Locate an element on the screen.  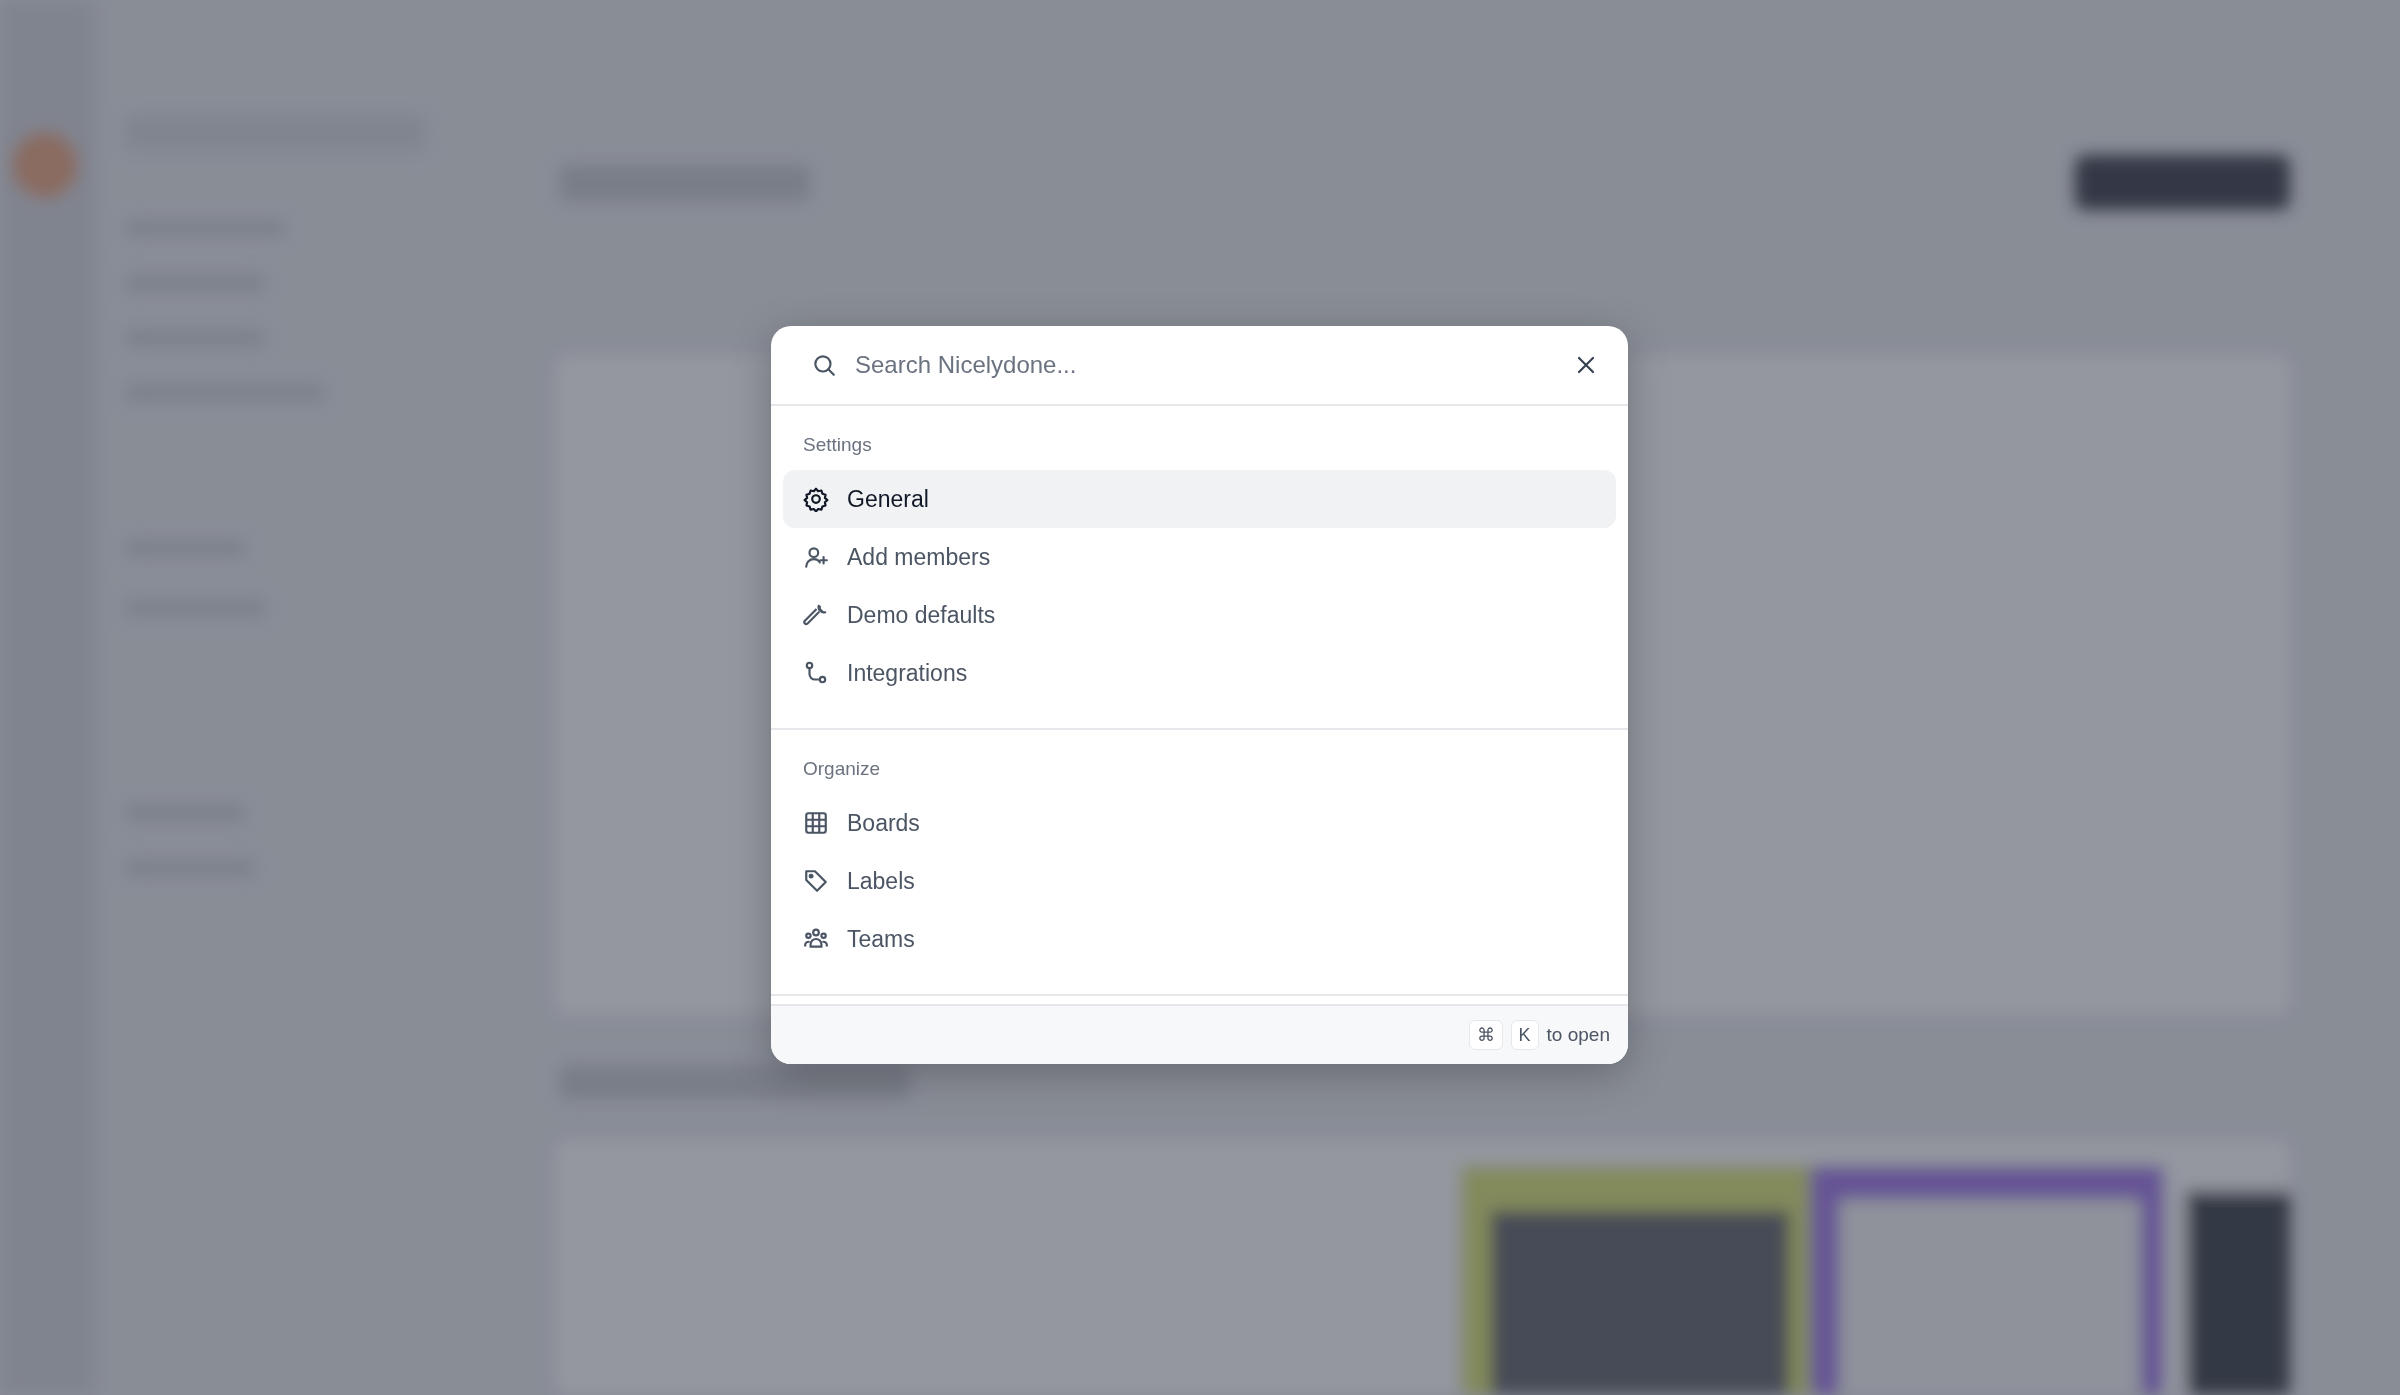
menu-item: Labels is located at coordinates (1199, 881).